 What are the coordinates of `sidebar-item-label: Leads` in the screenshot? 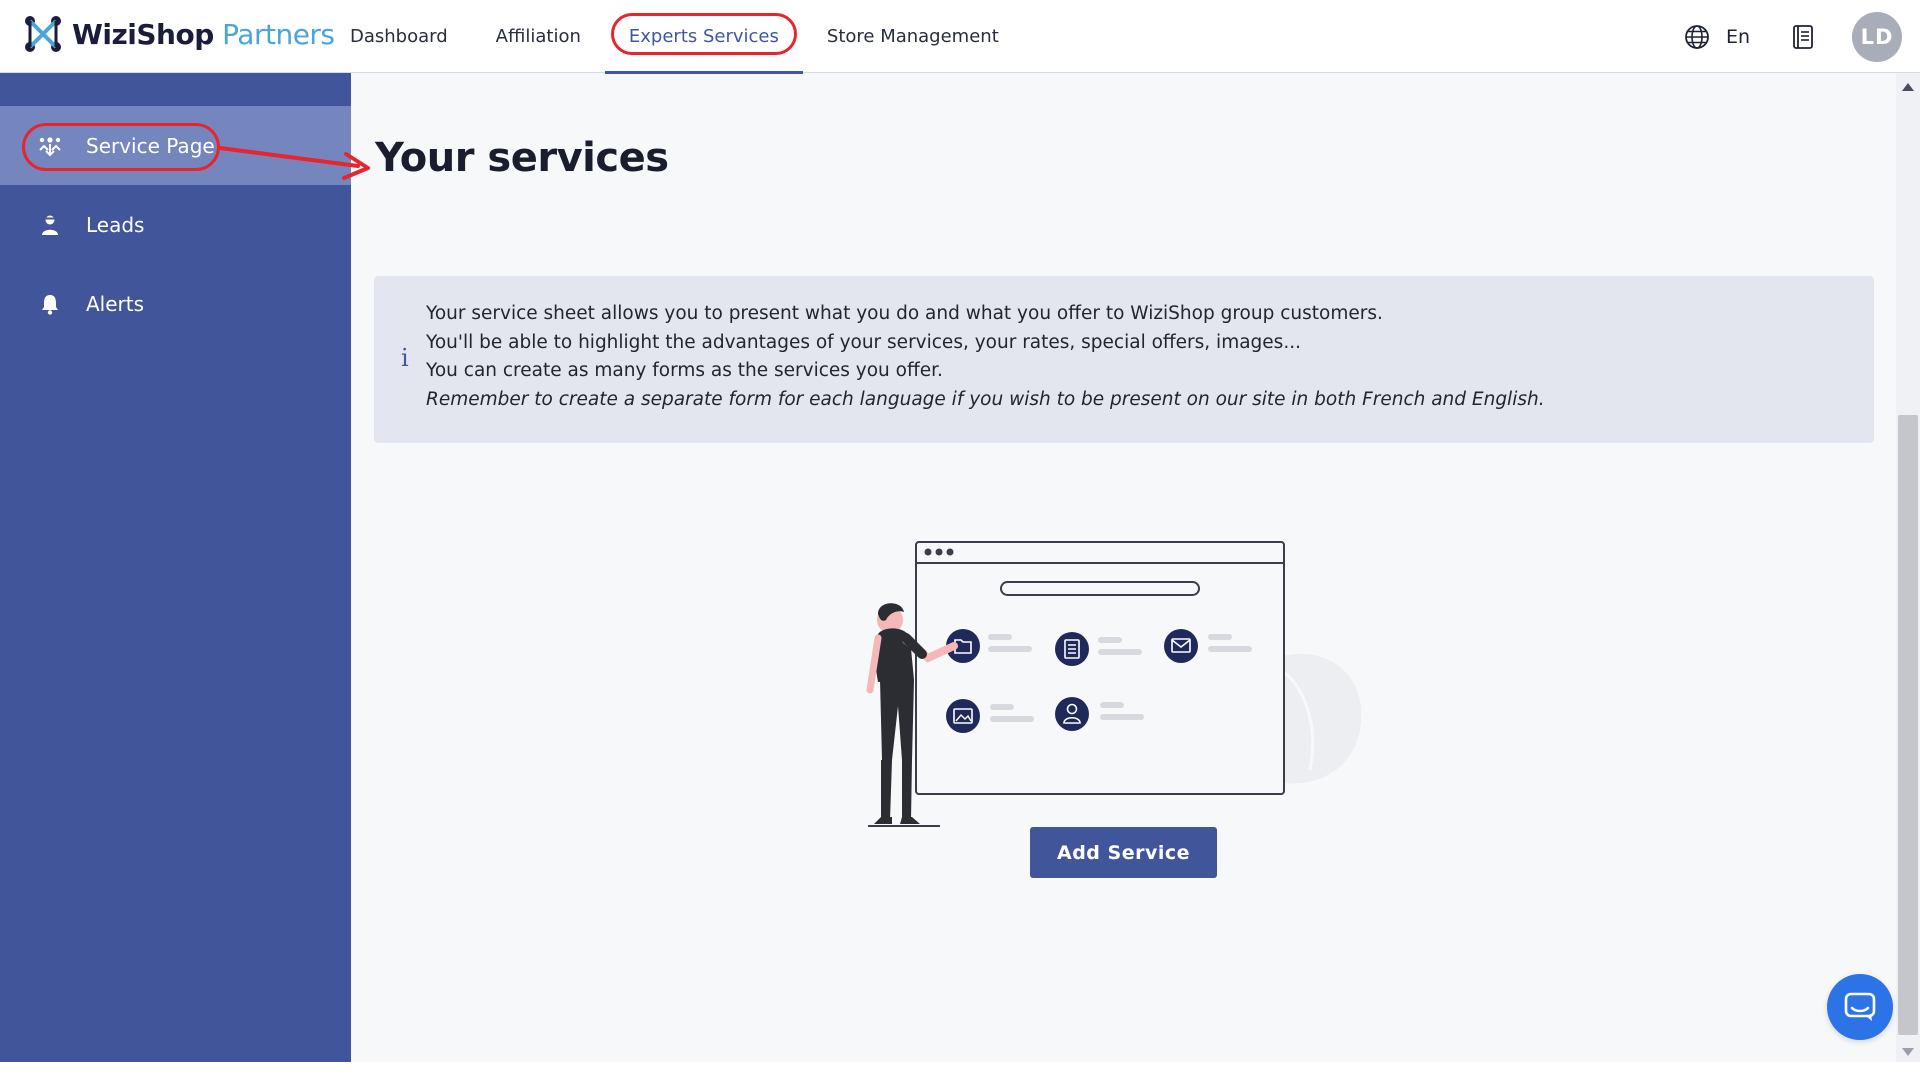 It's located at (115, 224).